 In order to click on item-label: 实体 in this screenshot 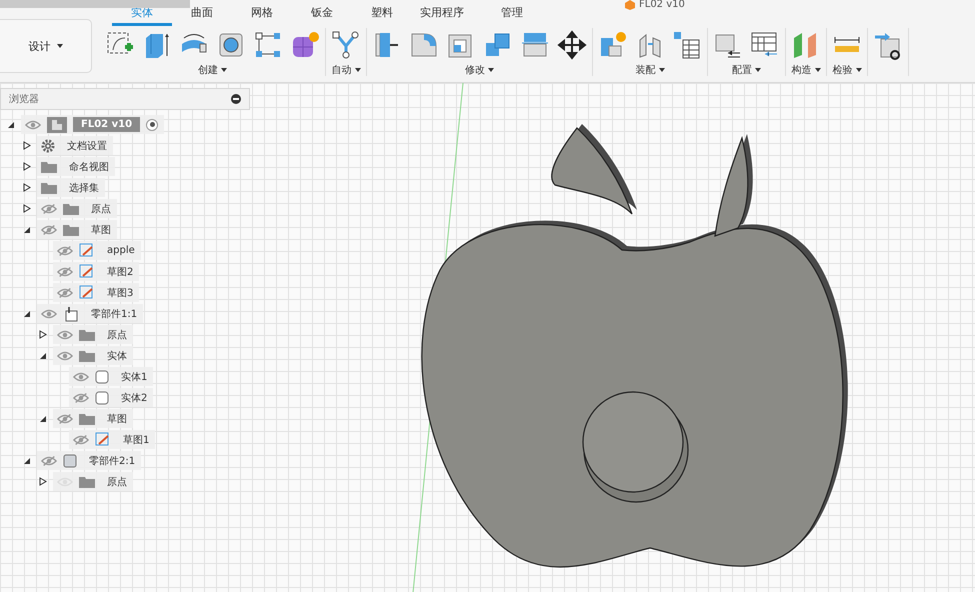, I will do `click(116, 356)`.